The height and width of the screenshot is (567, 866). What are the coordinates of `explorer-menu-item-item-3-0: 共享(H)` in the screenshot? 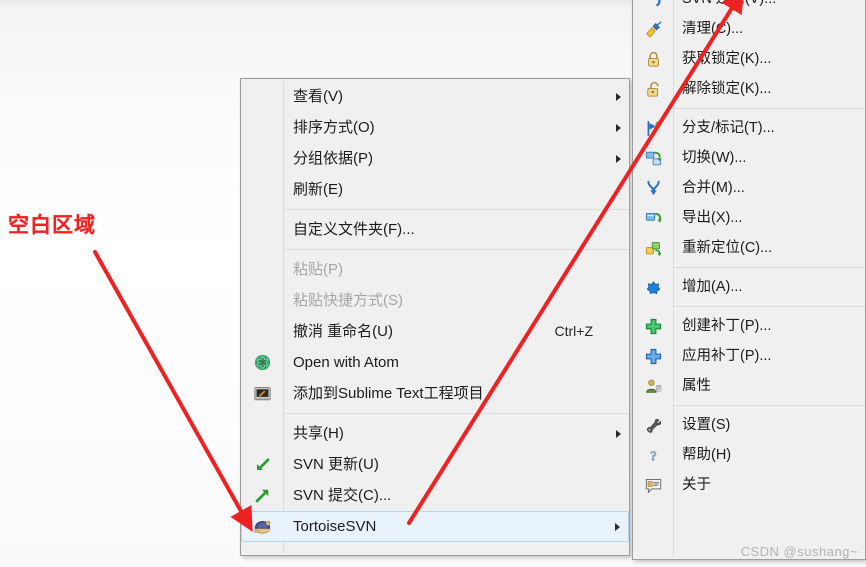 It's located at (435, 433).